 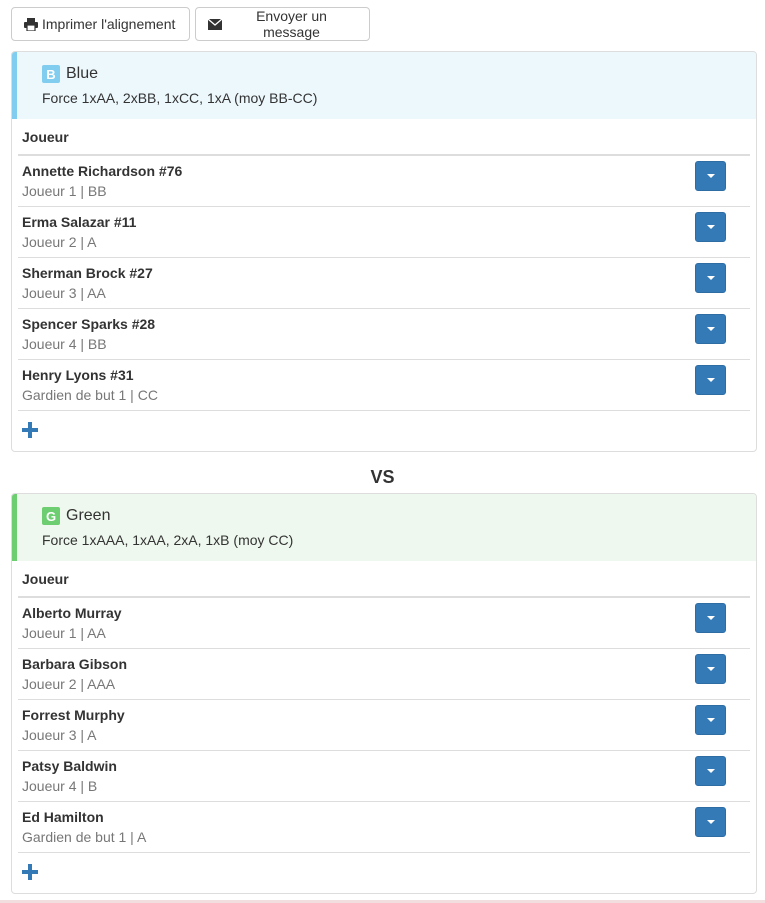 What do you see at coordinates (64, 344) in the screenshot?
I see `player-info: Joueur 4 | BB` at bounding box center [64, 344].